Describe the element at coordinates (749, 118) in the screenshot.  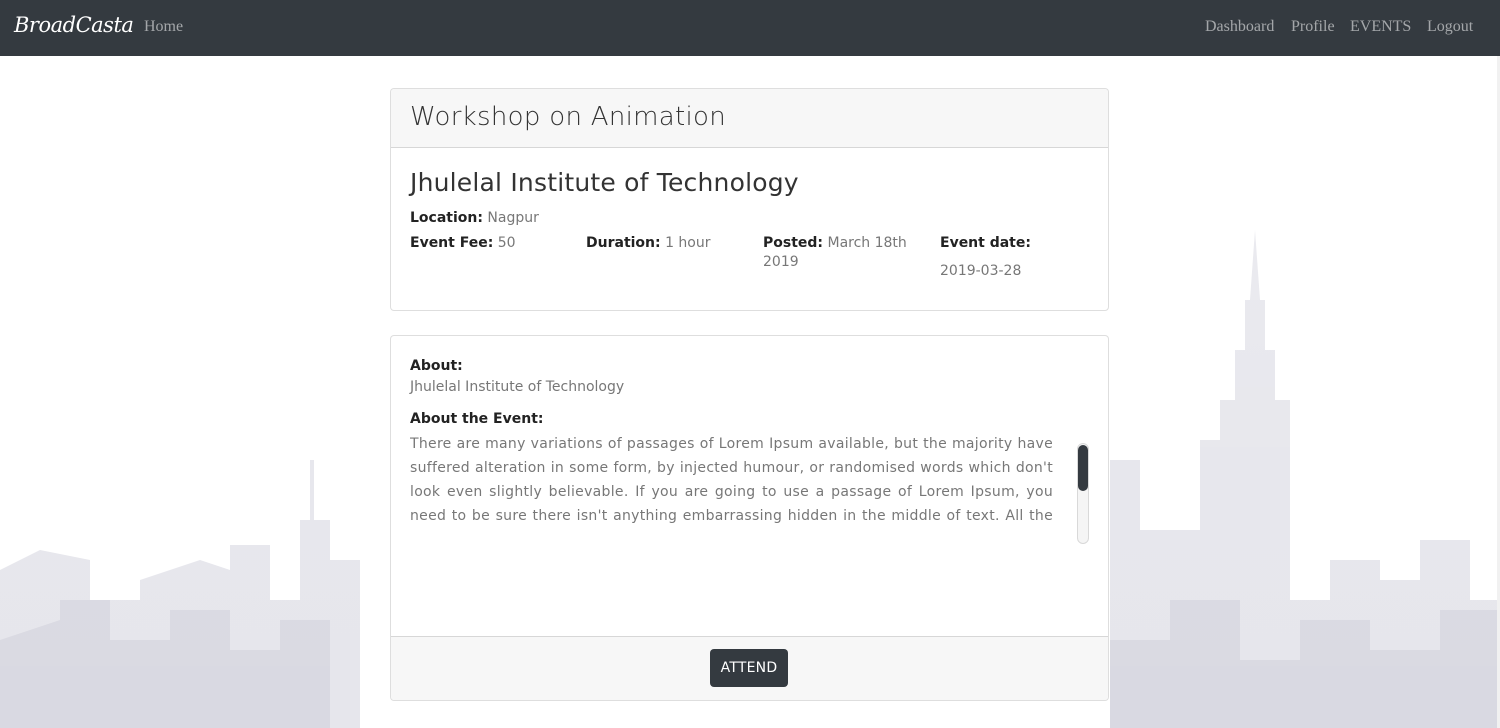
I see `event-card-header: Workshop on Animation` at that location.